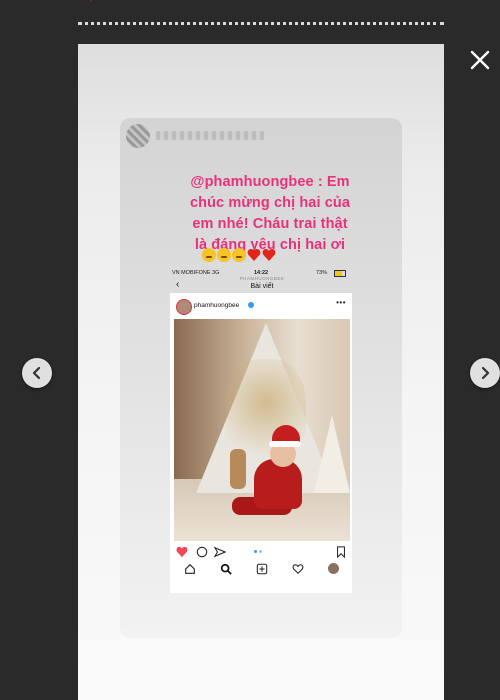  I want to click on add-post-icon, so click(262, 569).